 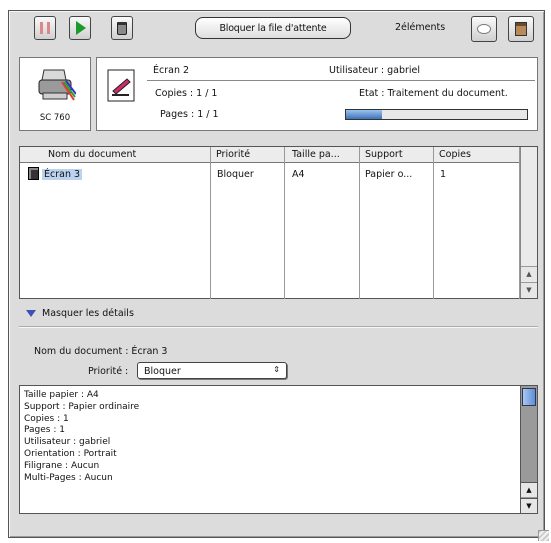 I want to click on scroll-thumb, so click(x=529, y=397).